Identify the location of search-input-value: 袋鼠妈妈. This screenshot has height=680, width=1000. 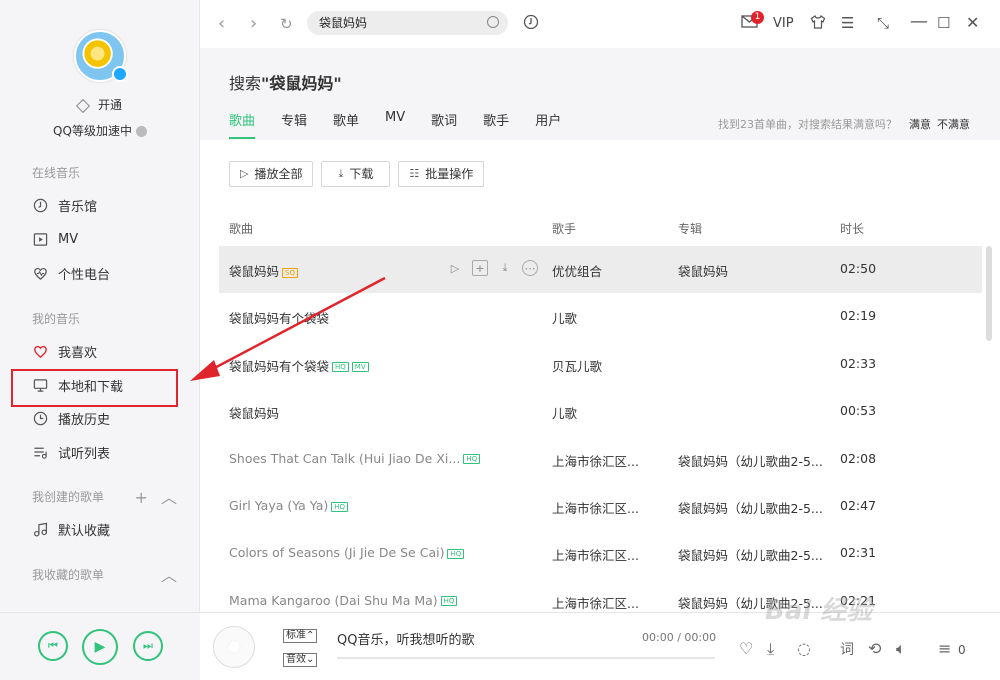
(343, 23).